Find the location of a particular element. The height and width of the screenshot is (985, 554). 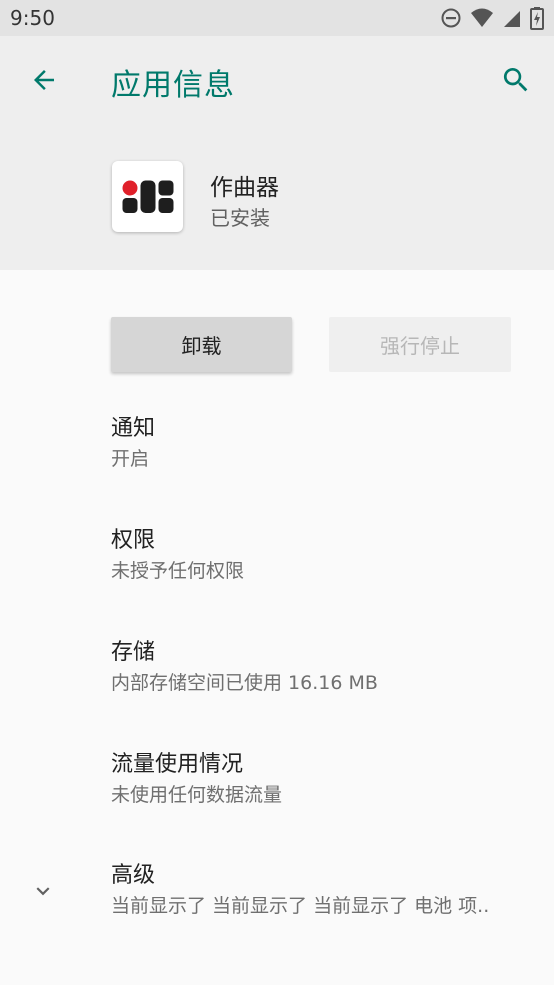

force-stop-button: 强行停止 is located at coordinates (420, 344).